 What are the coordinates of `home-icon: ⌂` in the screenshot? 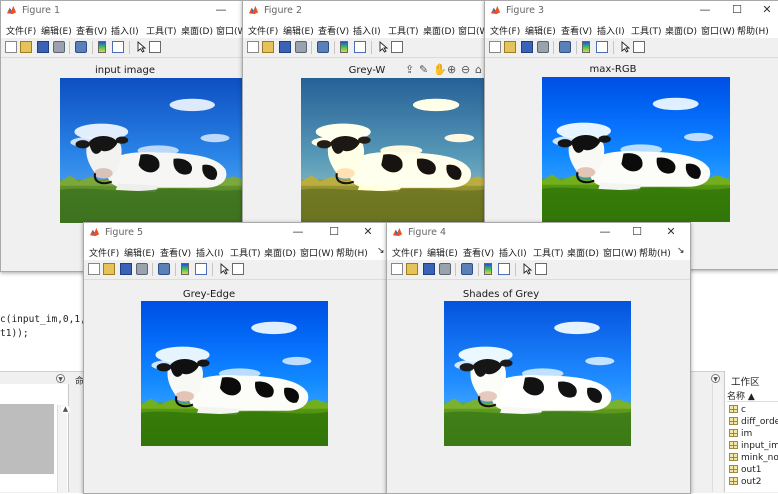 It's located at (478, 69).